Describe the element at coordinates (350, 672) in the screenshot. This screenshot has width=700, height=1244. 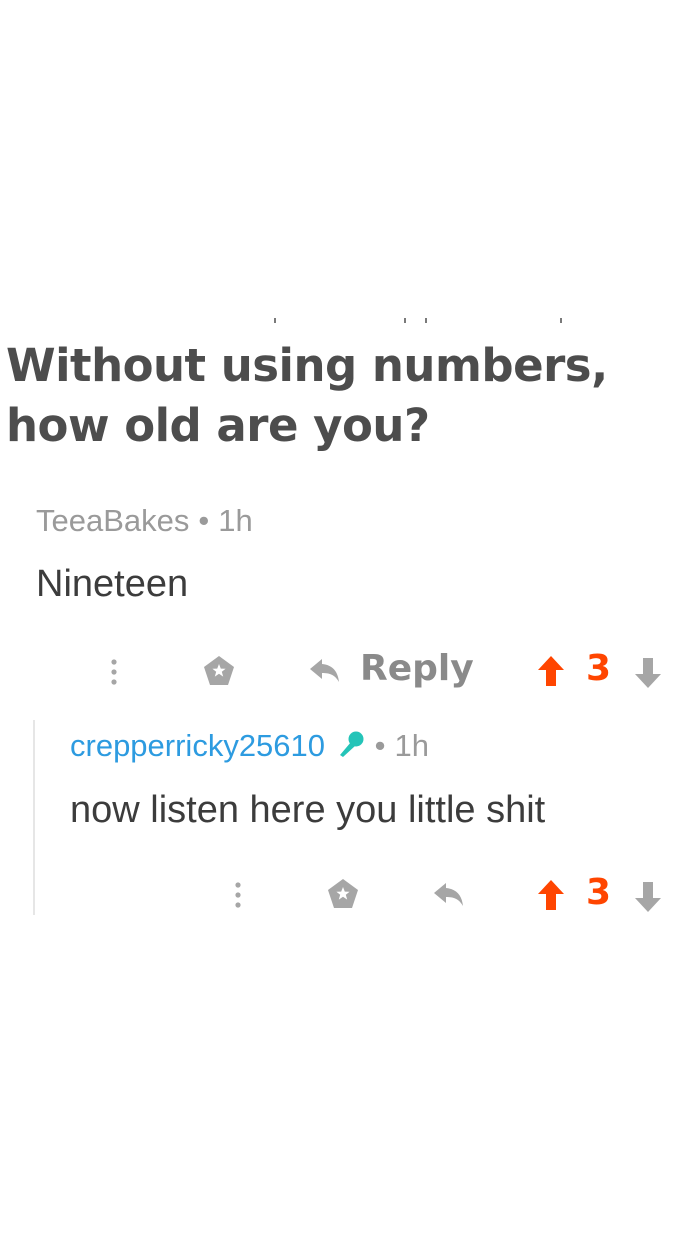
I see `comment-action-bar: Reply 3` at that location.